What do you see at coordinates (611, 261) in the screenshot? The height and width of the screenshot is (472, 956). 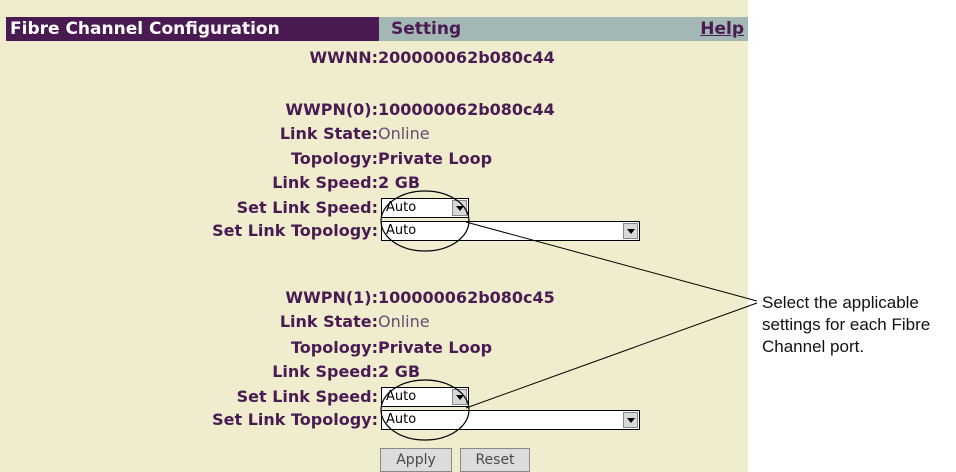 I see `leader-line-top` at bounding box center [611, 261].